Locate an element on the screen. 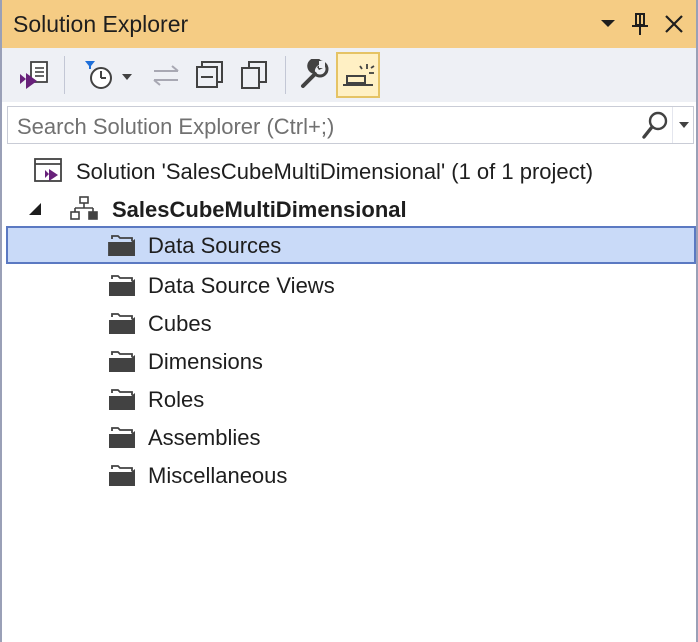 The height and width of the screenshot is (642, 698). toolbar is located at coordinates (349, 75).